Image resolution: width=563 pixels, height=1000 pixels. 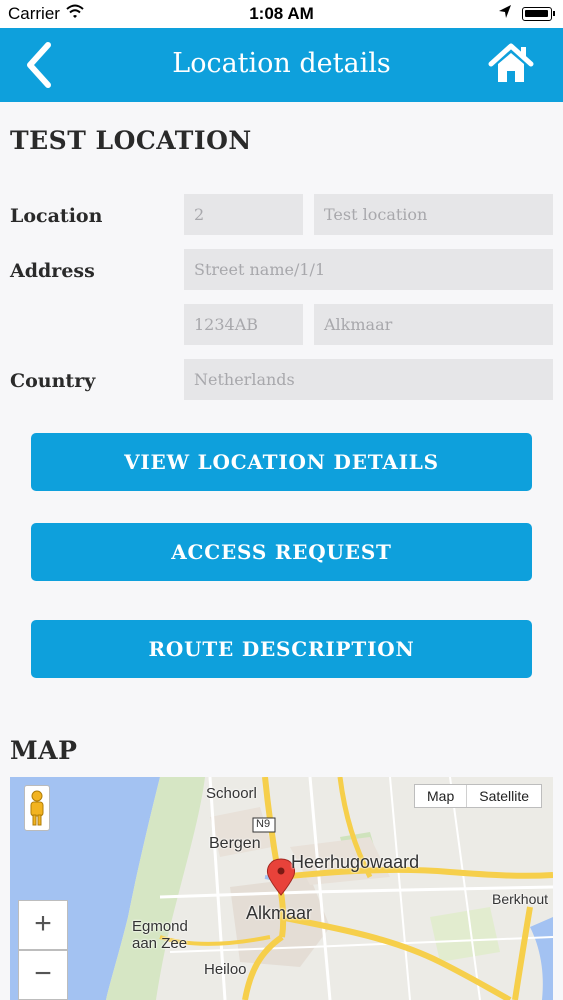 I want to click on page-title: Location details, so click(x=281, y=63).